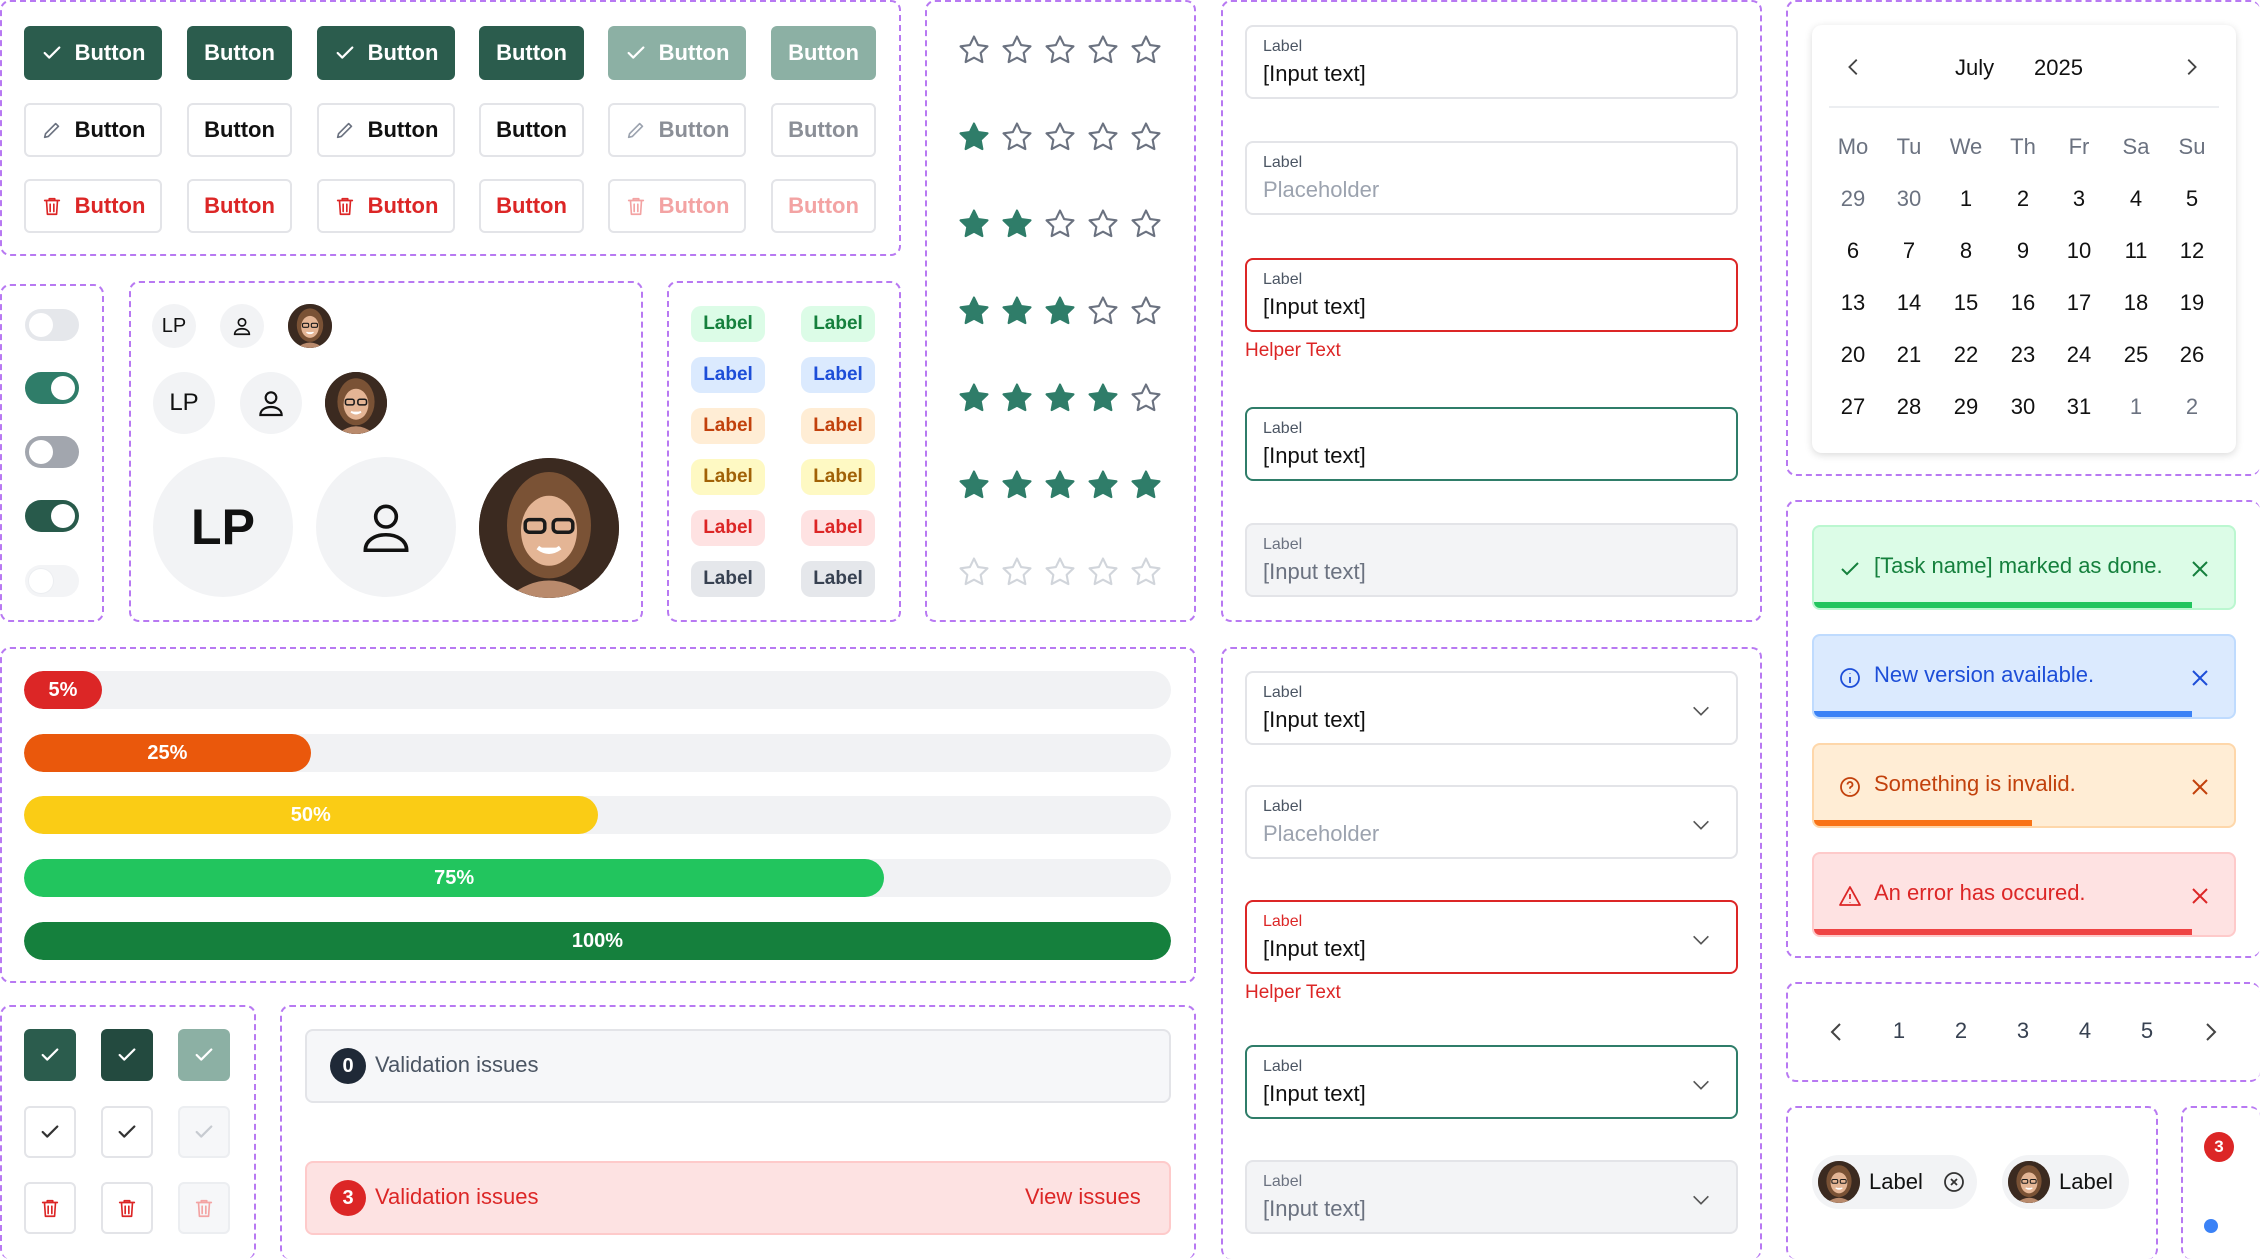 Image resolution: width=2260 pixels, height=1259 pixels. I want to click on pagination-page: 1, so click(1899, 1031).